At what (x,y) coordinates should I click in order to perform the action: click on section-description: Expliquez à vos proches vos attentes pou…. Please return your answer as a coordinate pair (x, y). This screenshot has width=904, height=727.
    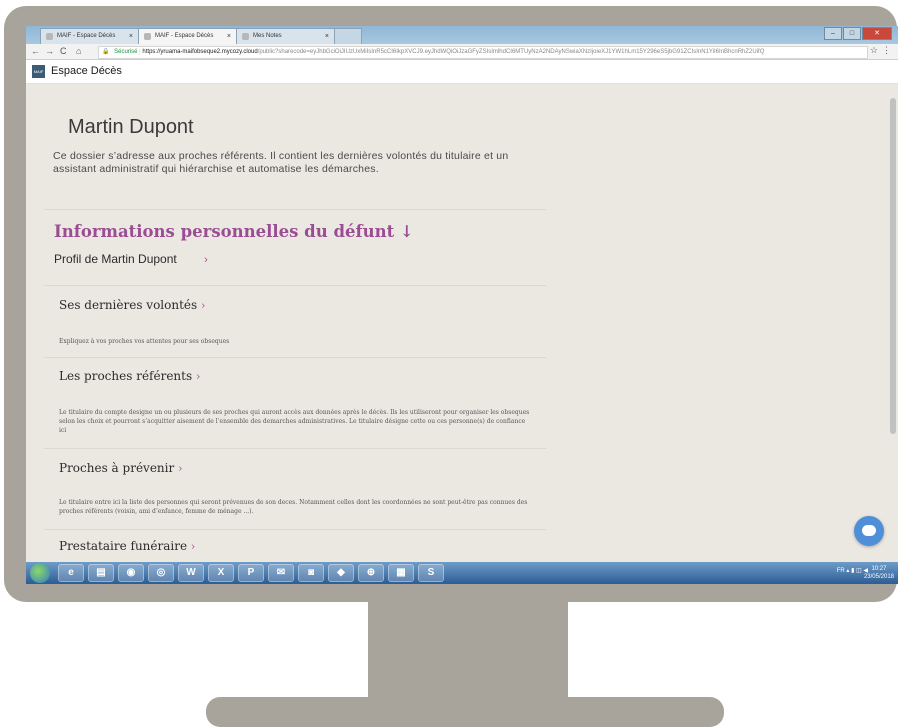
    Looking at the image, I should click on (144, 341).